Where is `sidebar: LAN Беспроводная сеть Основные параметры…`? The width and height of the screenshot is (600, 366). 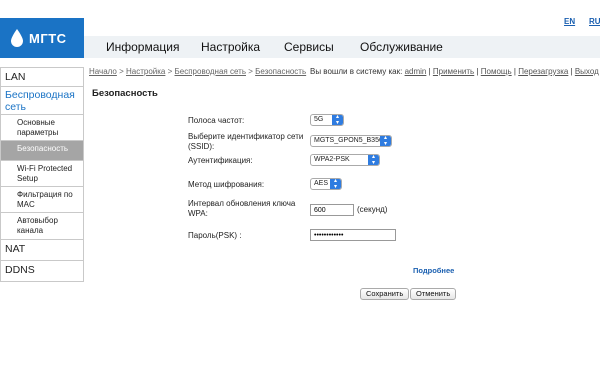 sidebar: LAN Беспроводная сеть Основные параметры… is located at coordinates (42, 174).